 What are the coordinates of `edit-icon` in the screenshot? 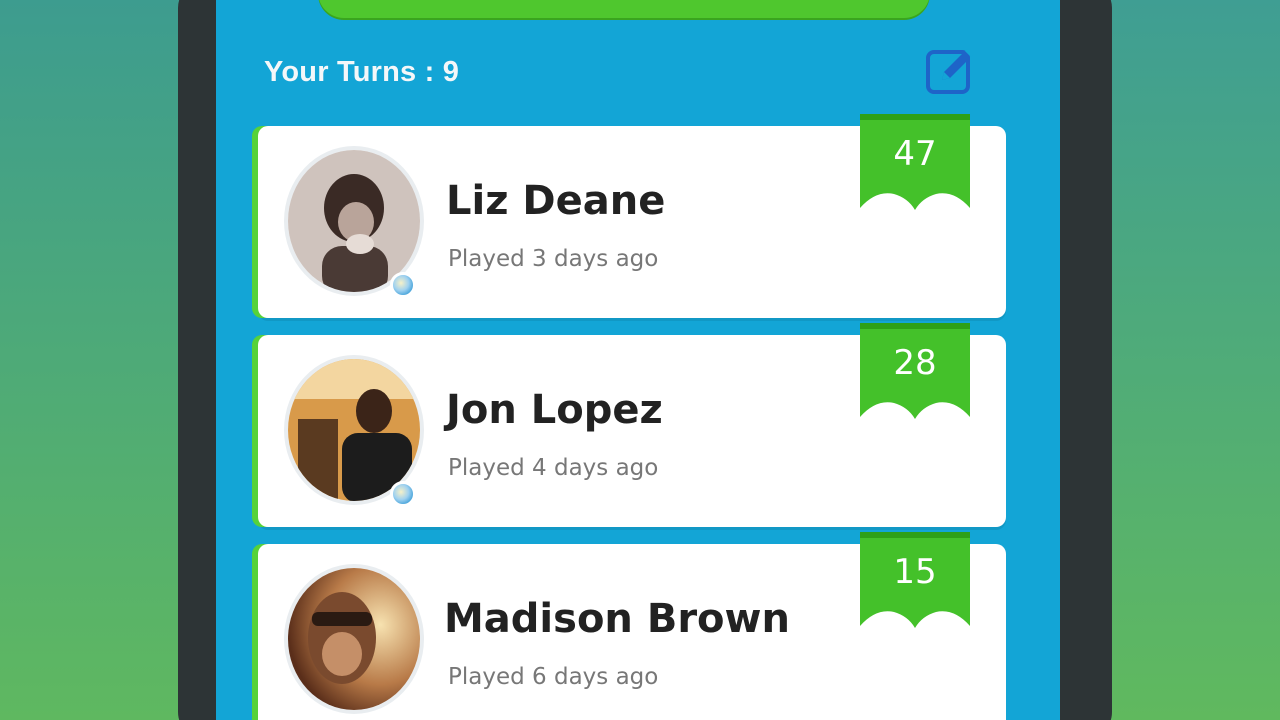 It's located at (950, 71).